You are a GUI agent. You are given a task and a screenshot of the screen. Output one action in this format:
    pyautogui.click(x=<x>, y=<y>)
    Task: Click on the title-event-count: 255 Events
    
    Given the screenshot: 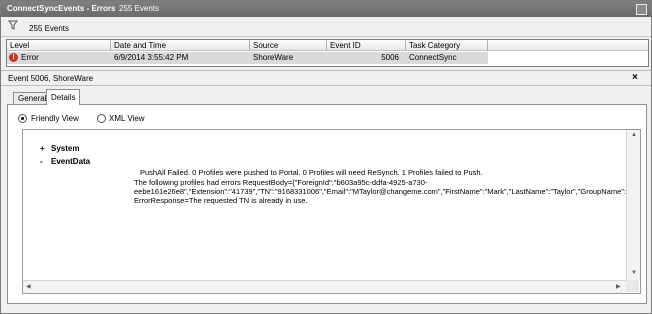 What is the action you would take?
    pyautogui.click(x=139, y=8)
    